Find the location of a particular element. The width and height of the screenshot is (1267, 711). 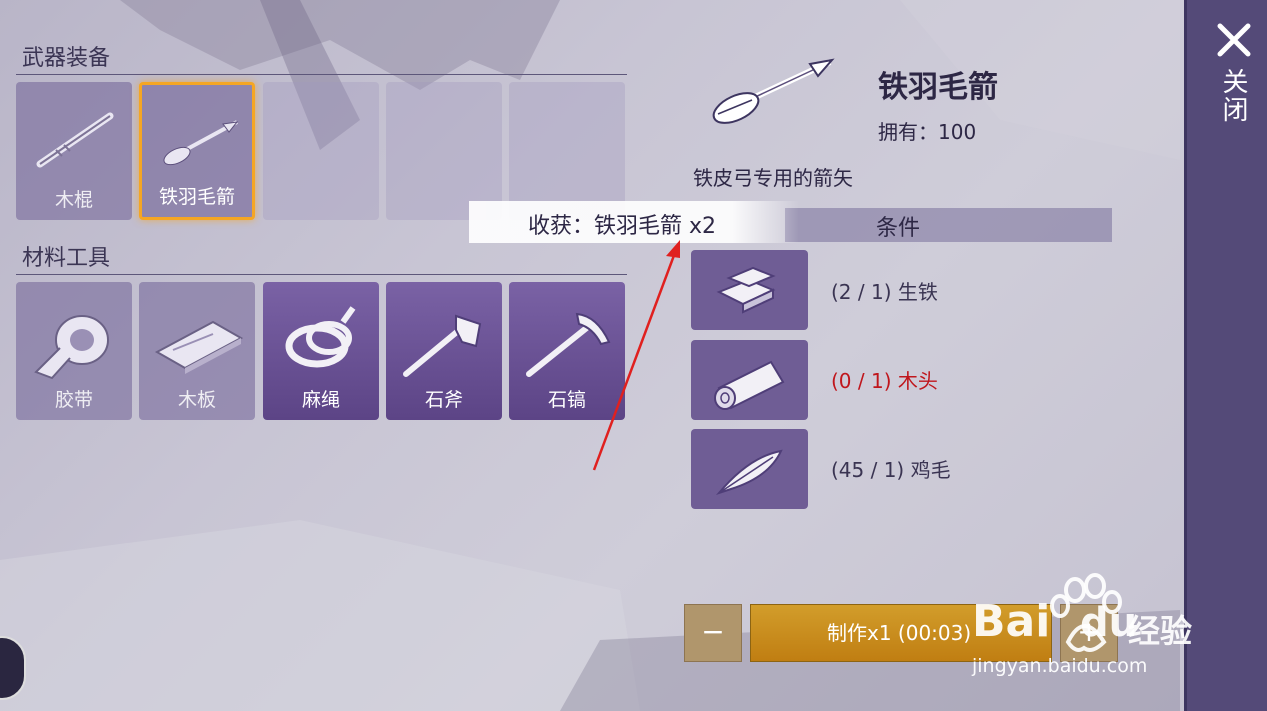

requirement-feather-text: (45 / 1) 鸡毛 is located at coordinates (891, 470).